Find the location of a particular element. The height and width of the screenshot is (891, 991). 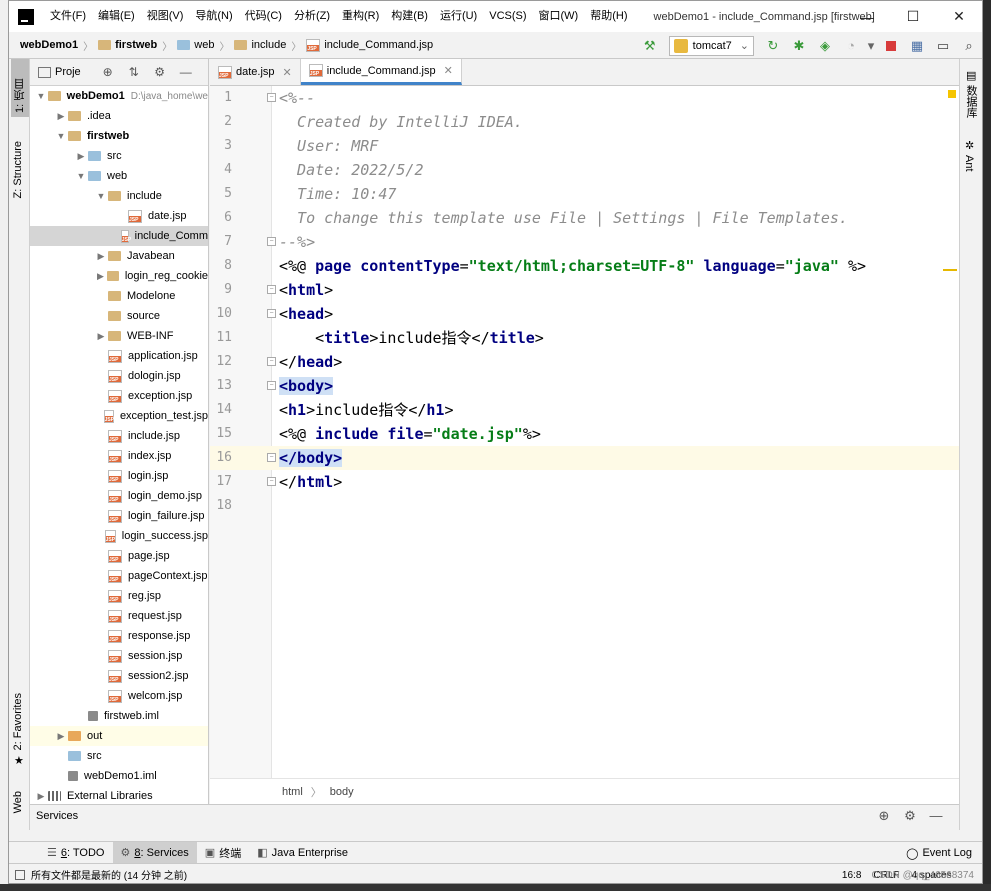

tree-node: pageContext.jsp is located at coordinates (119, 576).